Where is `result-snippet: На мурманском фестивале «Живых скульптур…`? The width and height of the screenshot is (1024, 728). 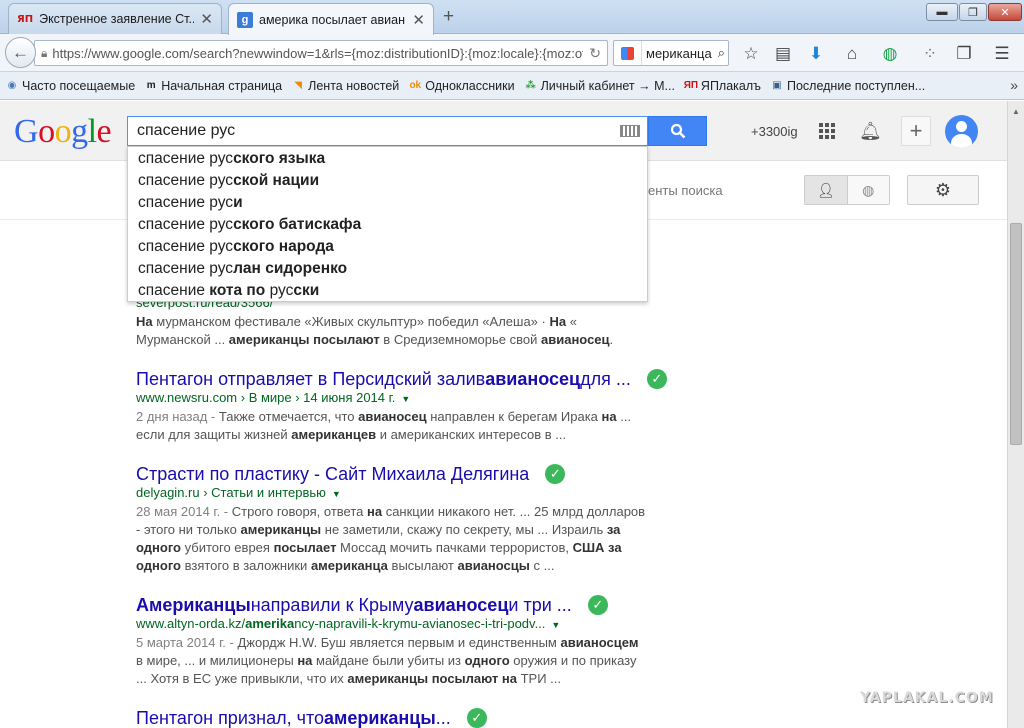
result-snippet: На мурманском фестивале «Живых скульптур… is located at coordinates (406, 331).